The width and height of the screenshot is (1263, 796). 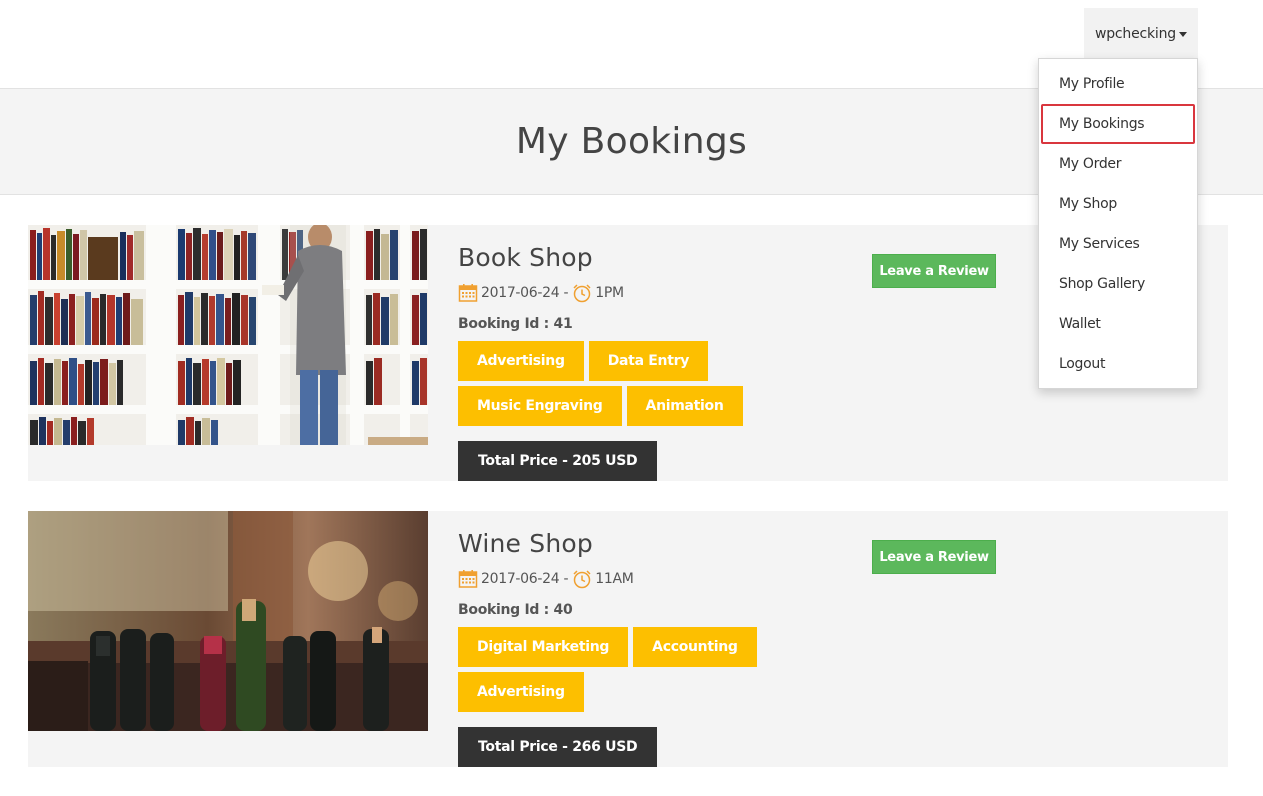 I want to click on service-tag: Animation, so click(x=684, y=406).